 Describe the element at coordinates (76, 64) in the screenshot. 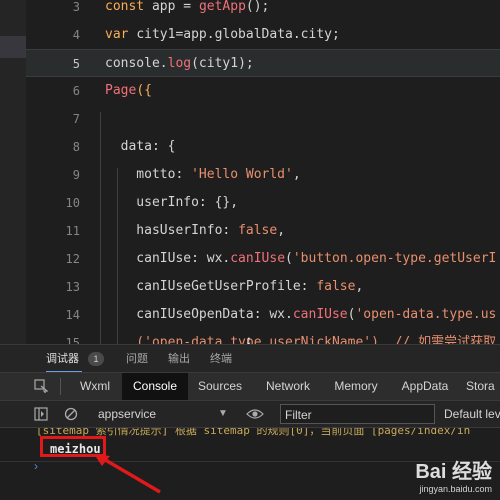

I see `line-number: 5` at that location.